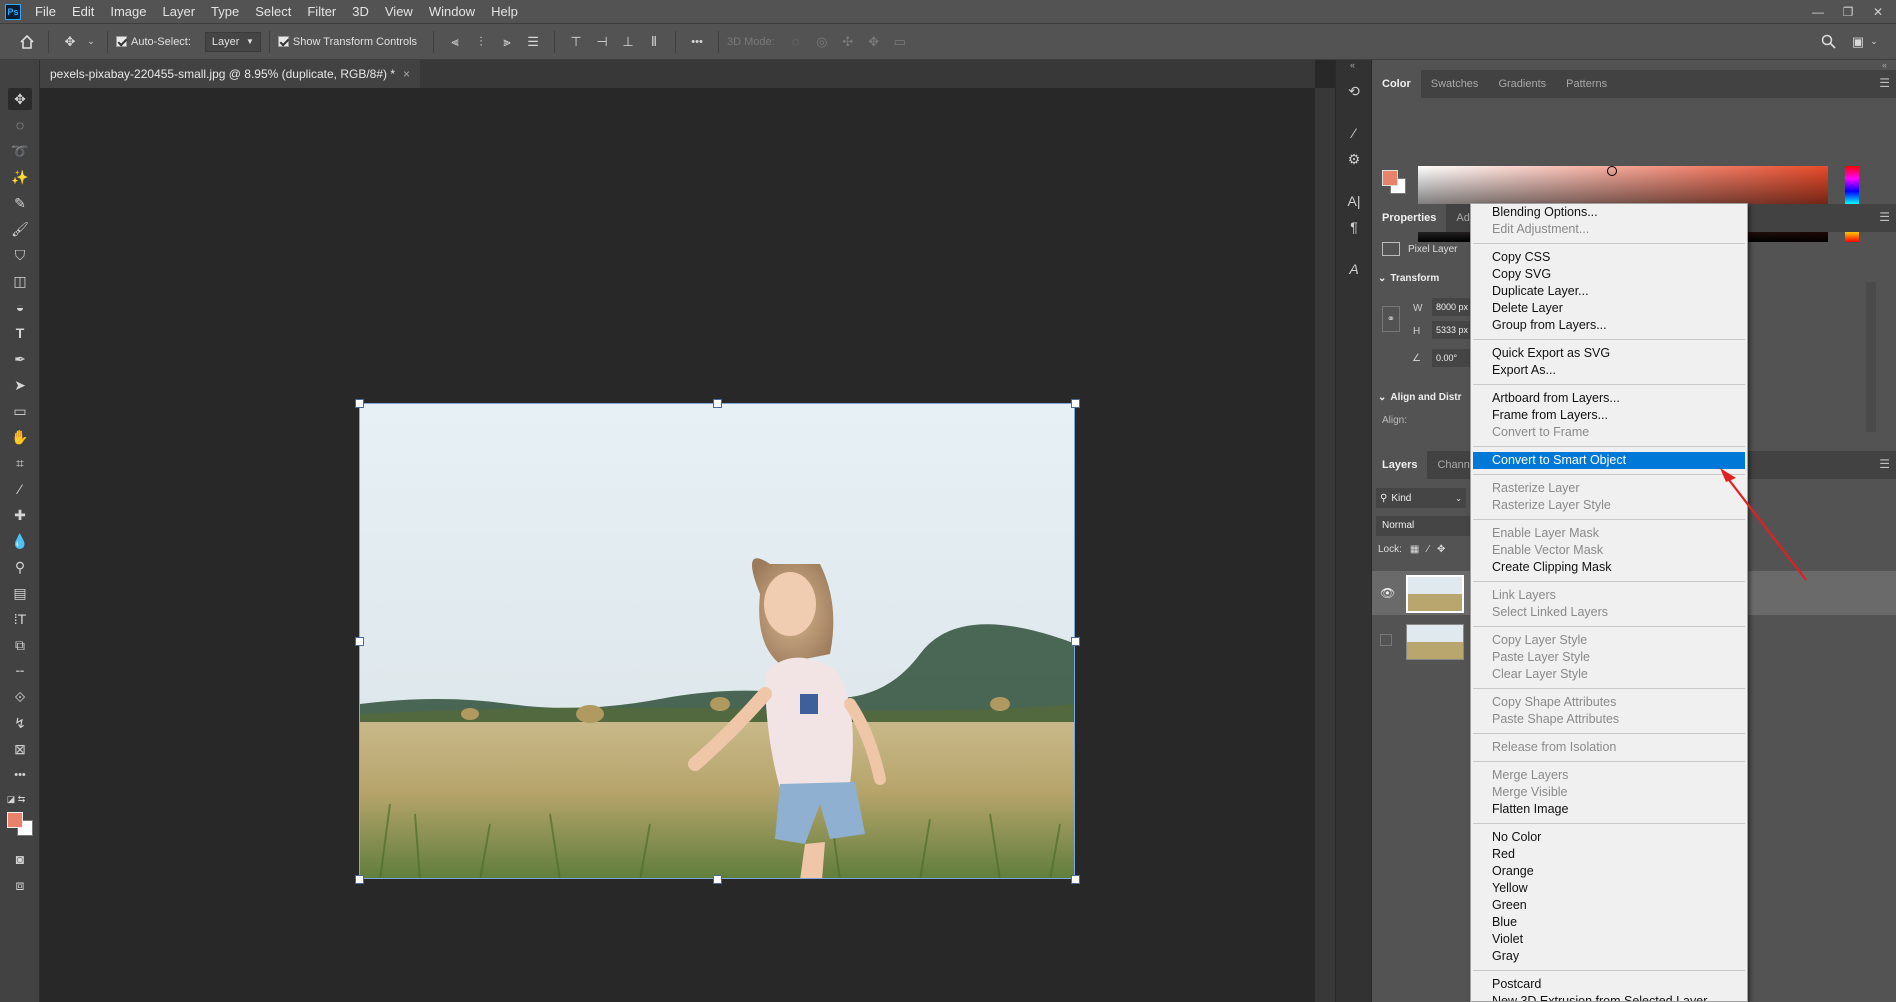 The width and height of the screenshot is (1896, 1002). Describe the element at coordinates (1871, 357) in the screenshot. I see `properties-scrollbar` at that location.